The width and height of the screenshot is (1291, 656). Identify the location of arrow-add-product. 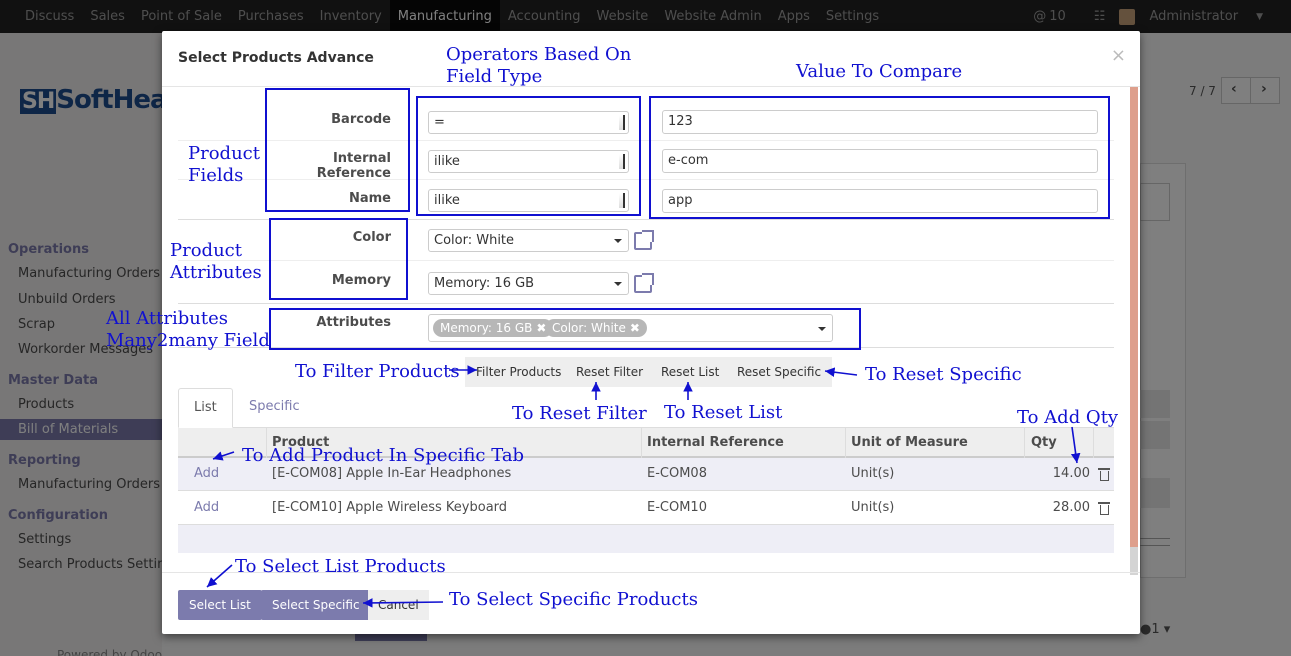
(223, 456).